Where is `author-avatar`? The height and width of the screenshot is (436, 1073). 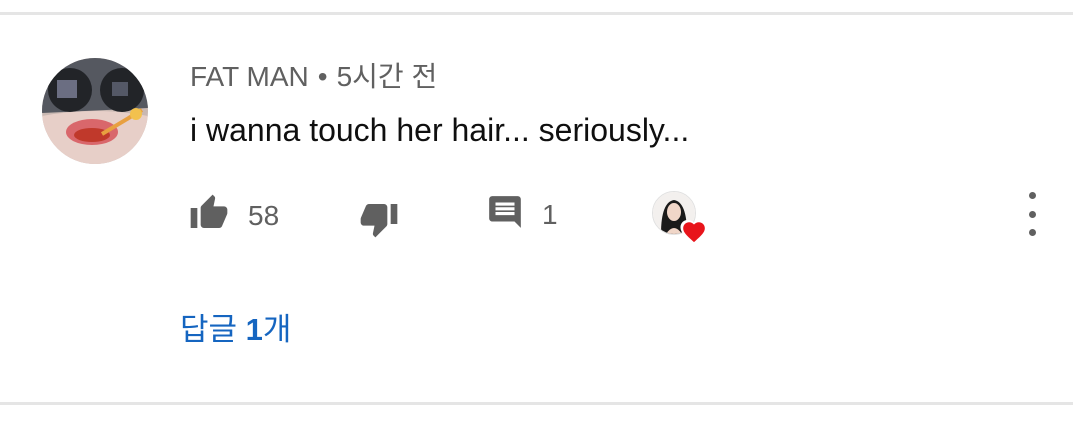 author-avatar is located at coordinates (95, 111).